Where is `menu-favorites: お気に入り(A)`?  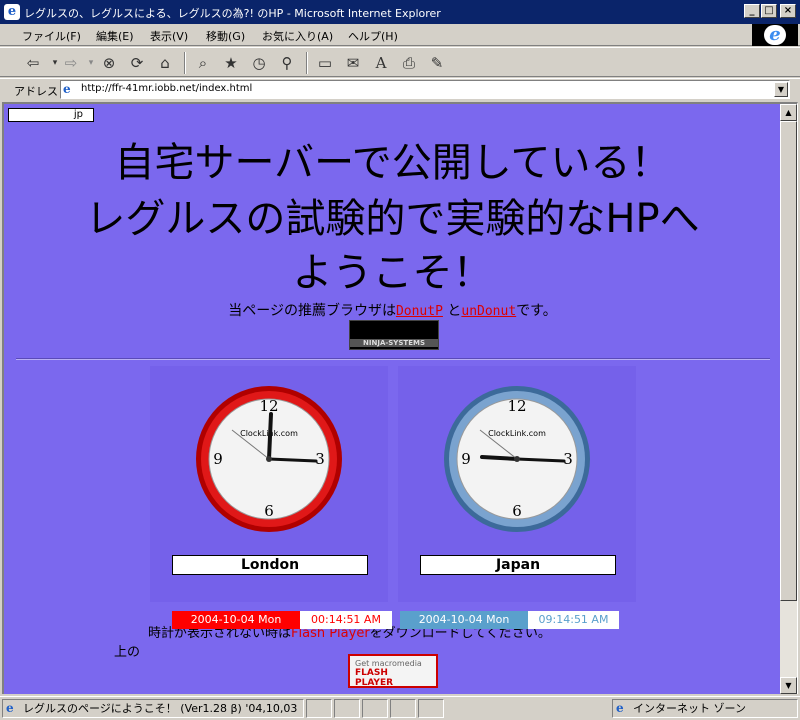 menu-favorites: お気に入り(A) is located at coordinates (297, 36).